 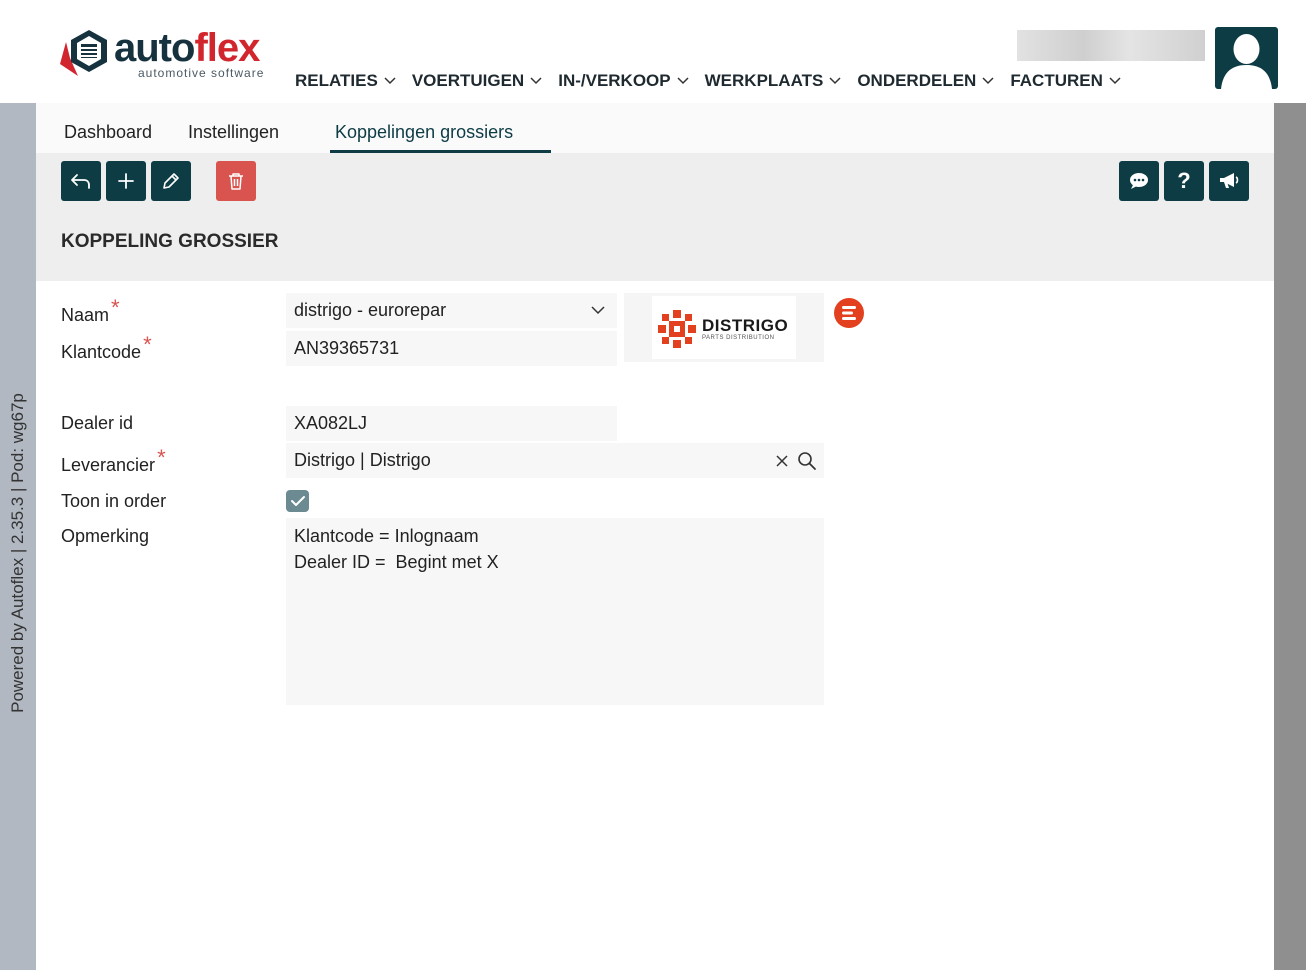 What do you see at coordinates (738, 338) in the screenshot?
I see `distrigo-logo-sub: PARTS DISTRIBUTION` at bounding box center [738, 338].